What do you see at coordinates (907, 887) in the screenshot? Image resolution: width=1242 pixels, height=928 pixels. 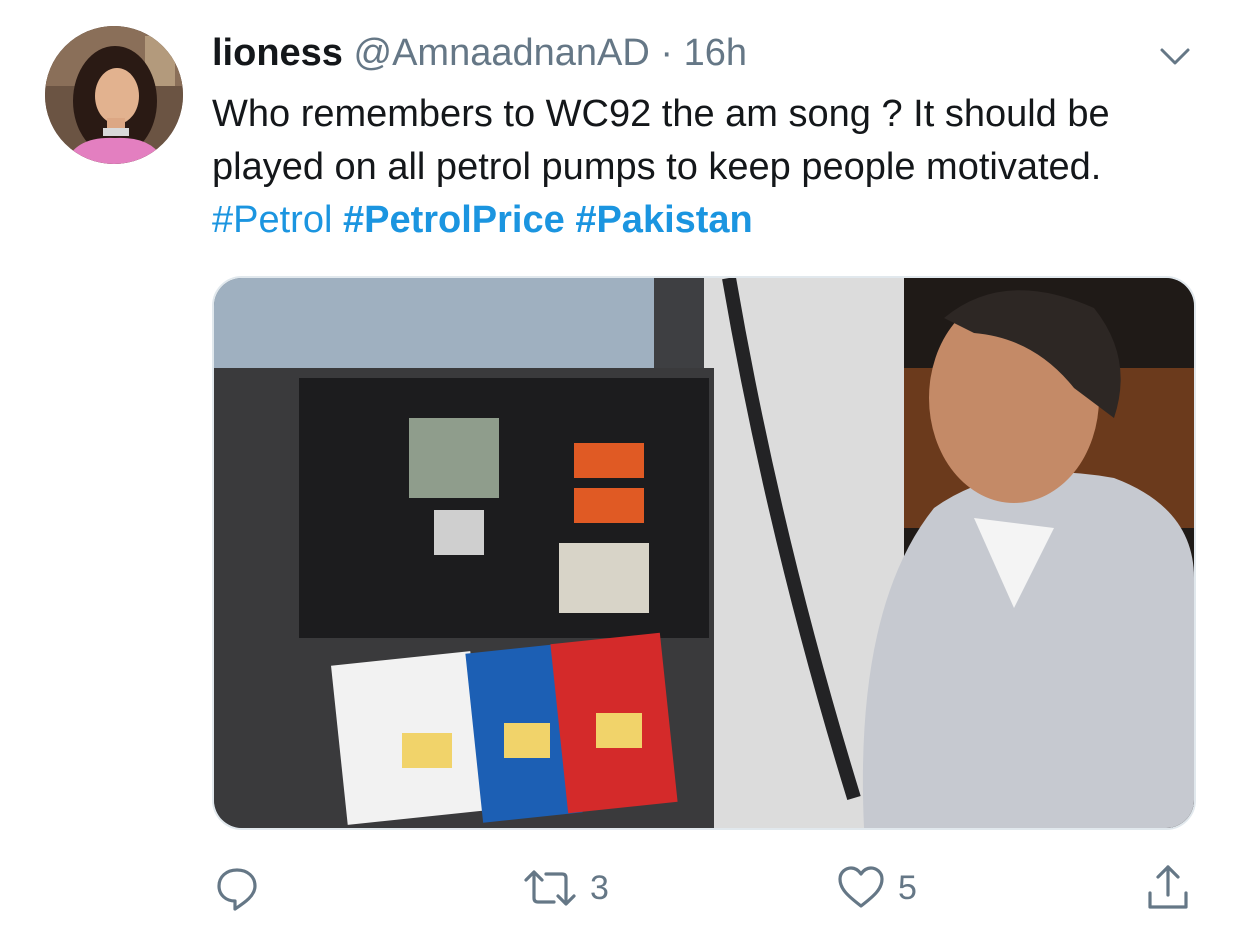 I see `like-count: 5` at bounding box center [907, 887].